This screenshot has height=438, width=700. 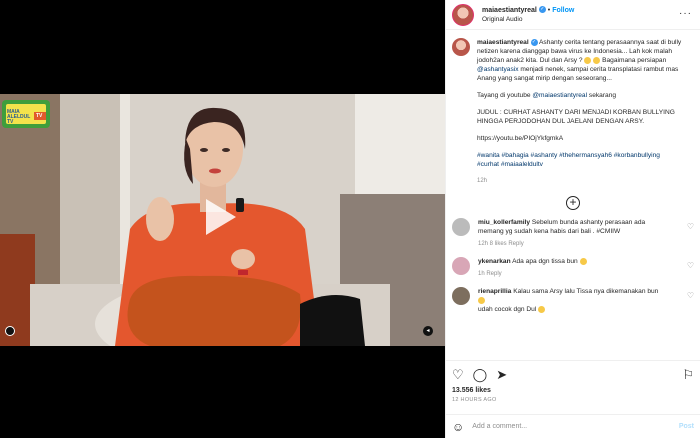 I want to click on caption-p2-lead: Tayang di youtube, so click(x=505, y=95).